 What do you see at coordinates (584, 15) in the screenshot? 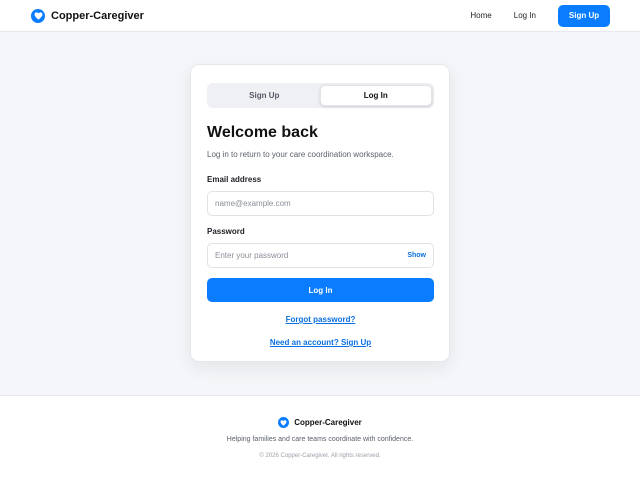
I see `nav-signup-button: Sign Up` at bounding box center [584, 15].